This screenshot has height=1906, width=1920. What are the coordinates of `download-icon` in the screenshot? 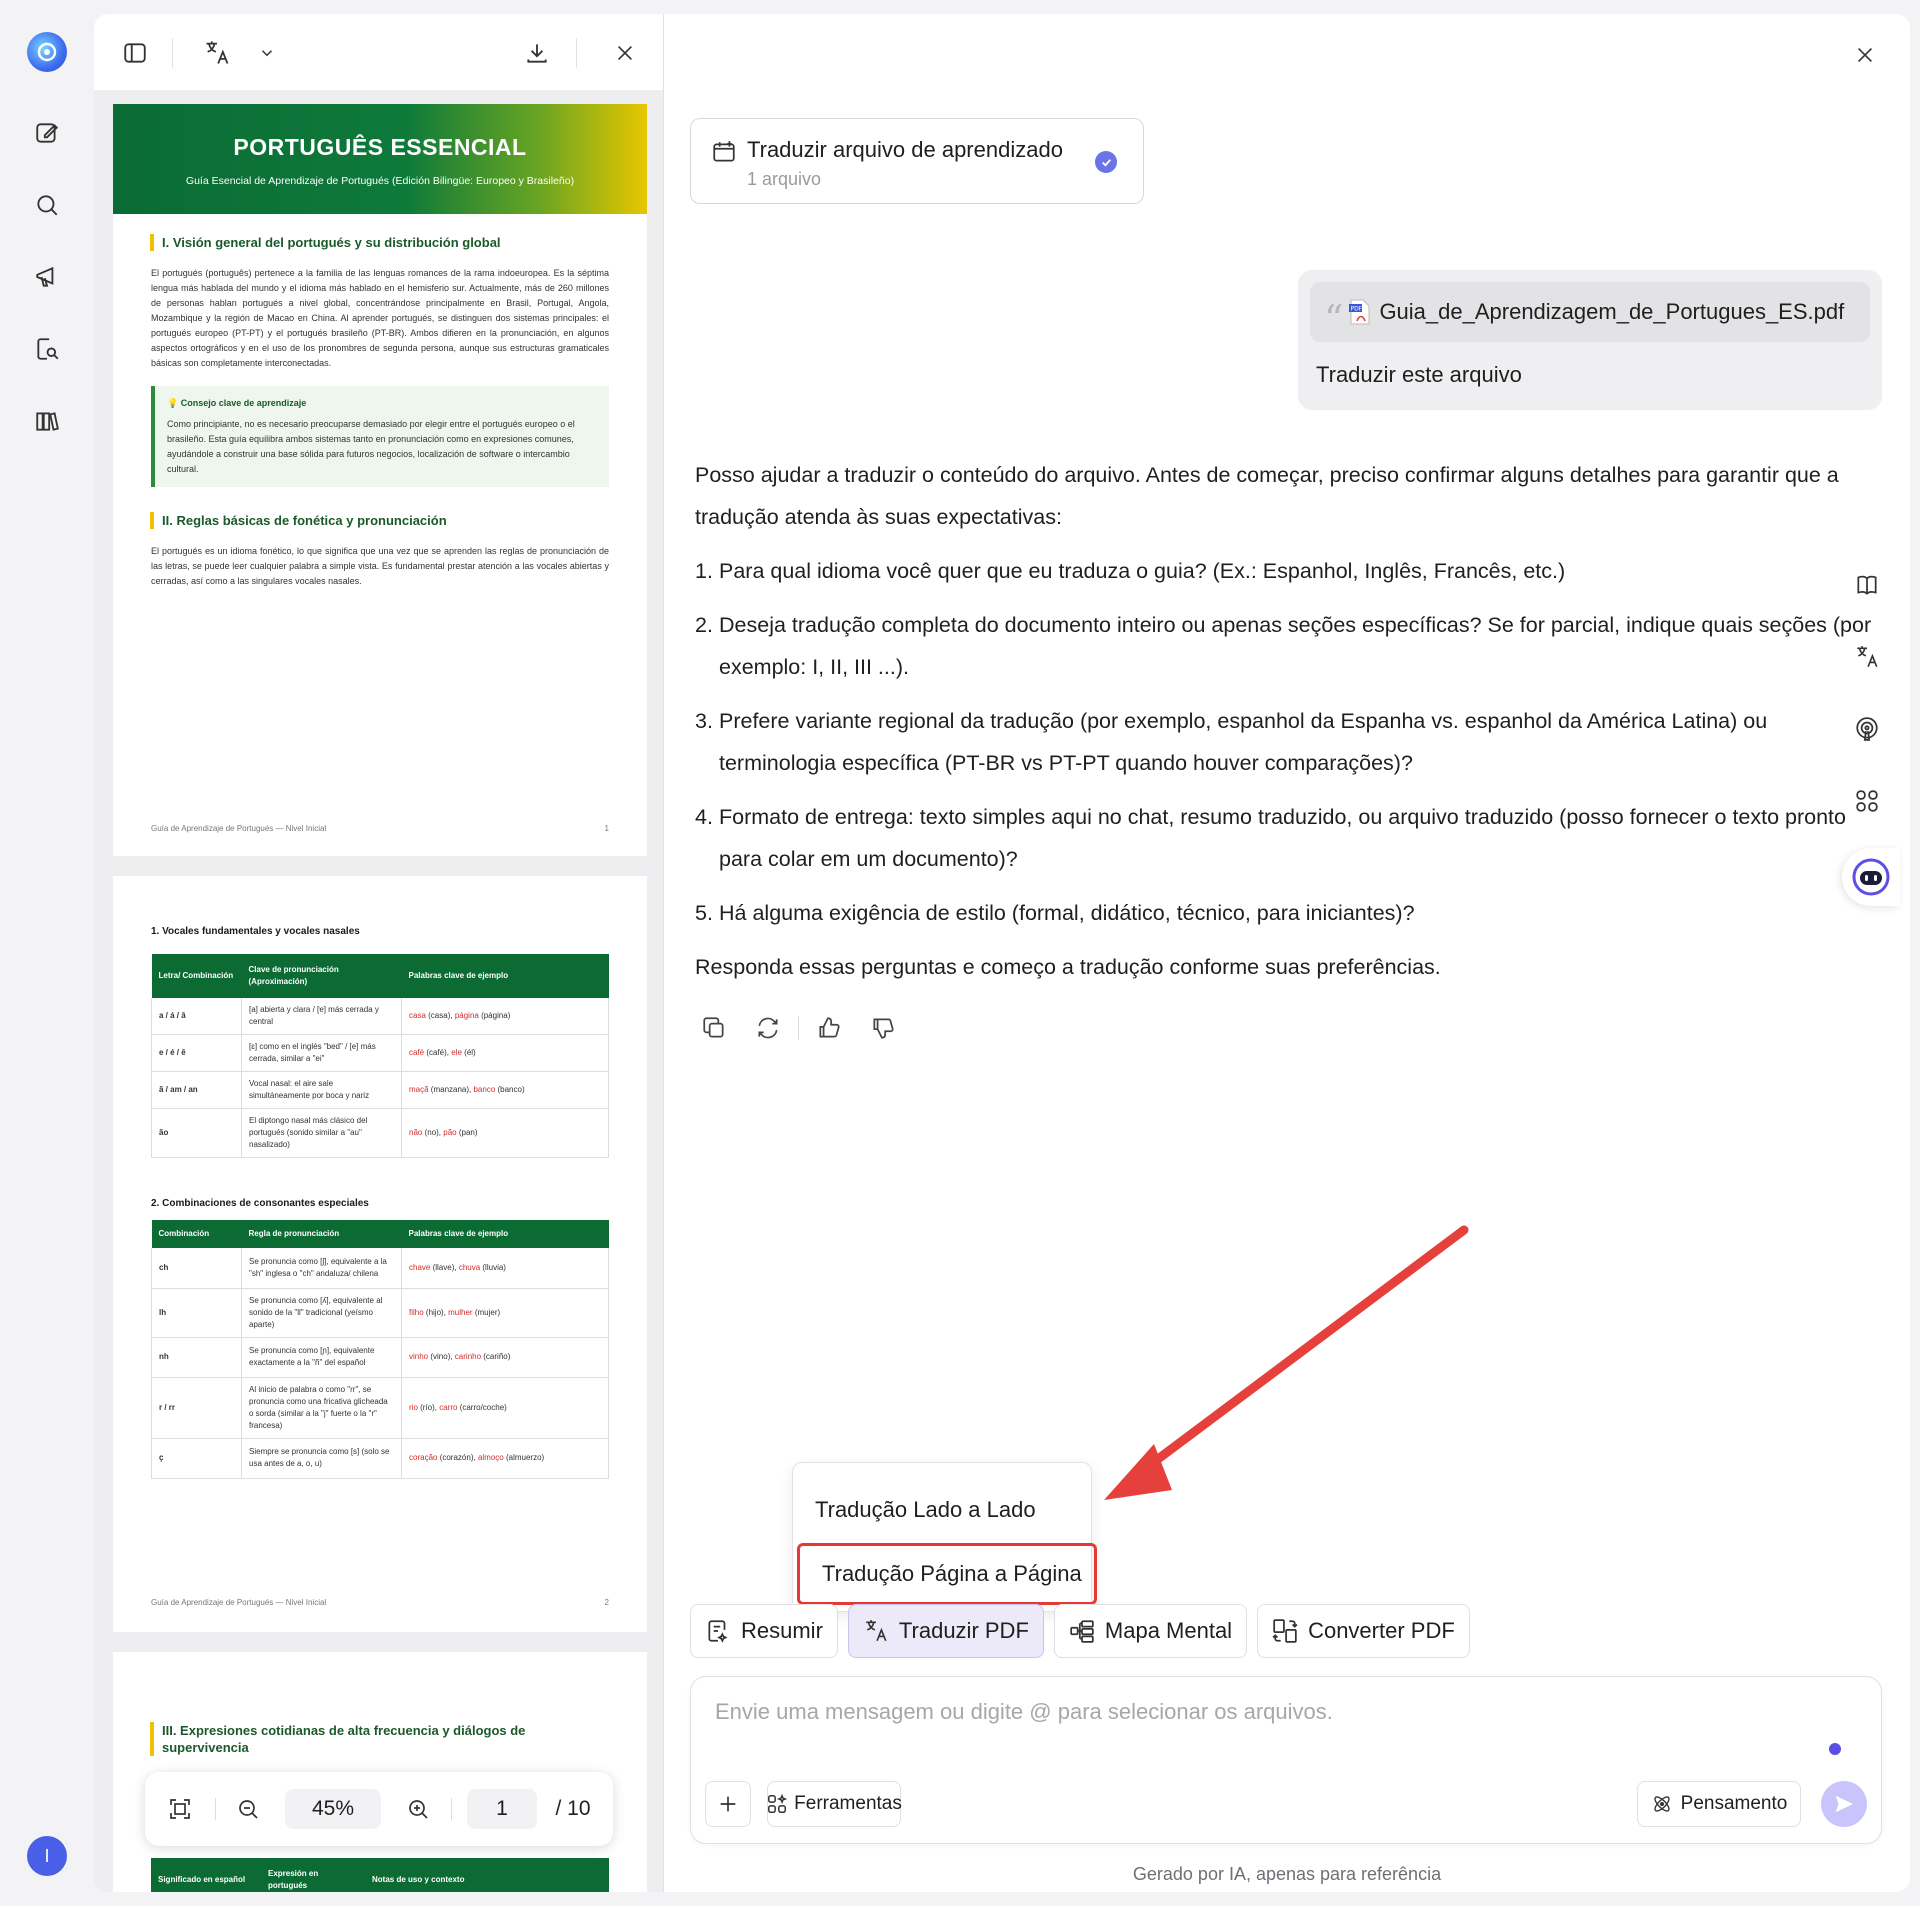 It's located at (537, 53).